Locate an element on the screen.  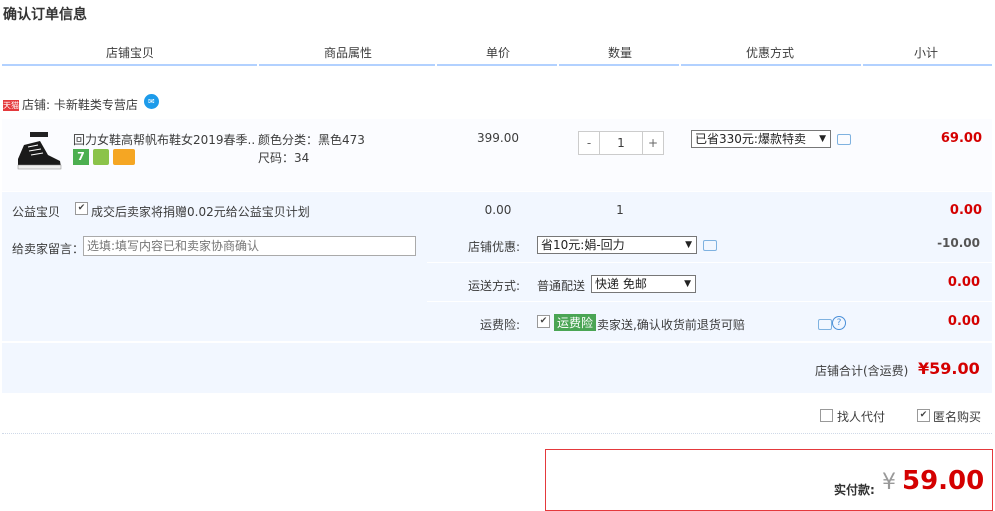
col-unit-price: 单价 is located at coordinates (497, 53).